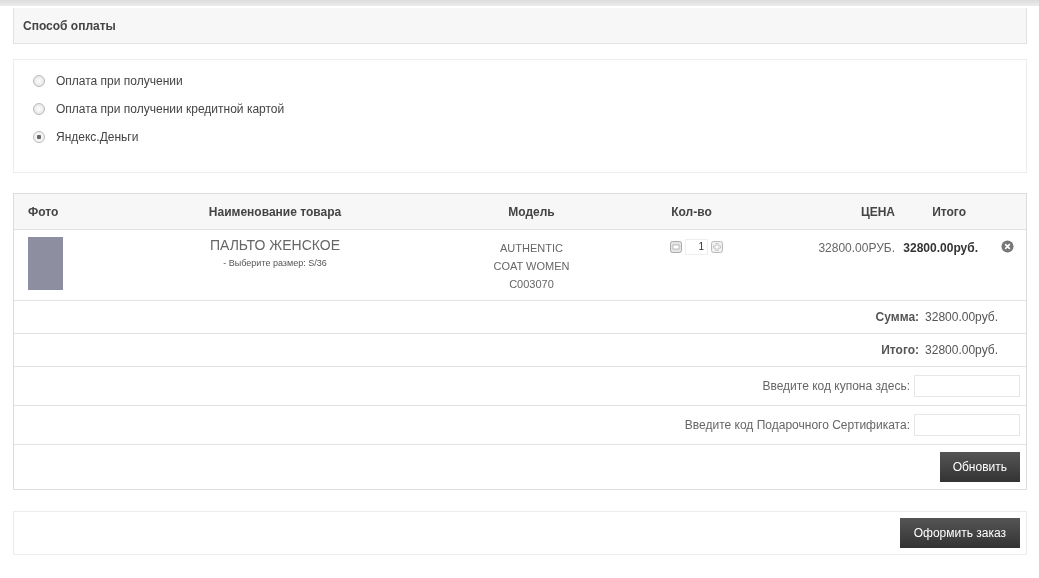 This screenshot has width=1039, height=578. Describe the element at coordinates (531, 284) in the screenshot. I see `model-text: C003070` at that location.